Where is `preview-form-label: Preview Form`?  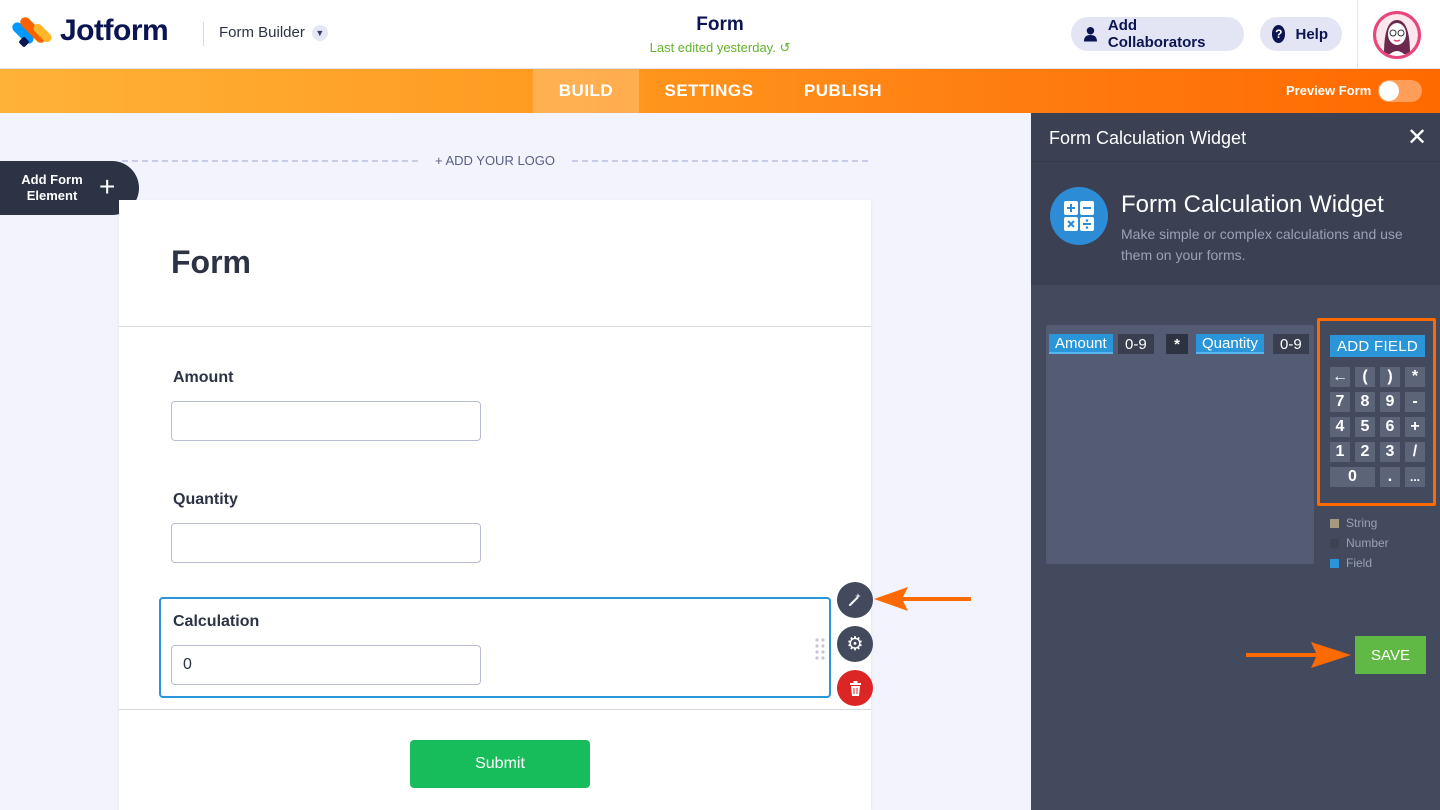 preview-form-label: Preview Form is located at coordinates (1329, 90).